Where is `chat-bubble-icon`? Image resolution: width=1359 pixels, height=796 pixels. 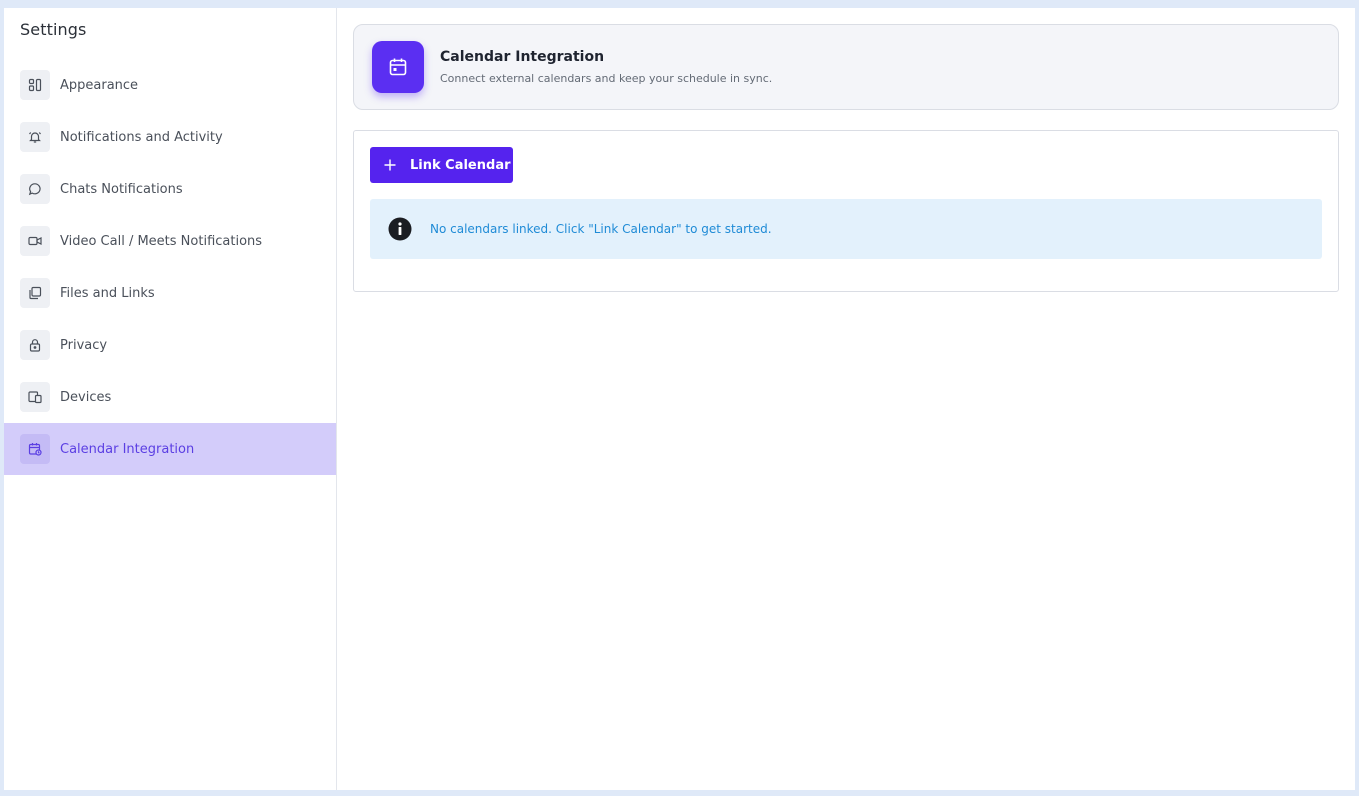 chat-bubble-icon is located at coordinates (35, 189).